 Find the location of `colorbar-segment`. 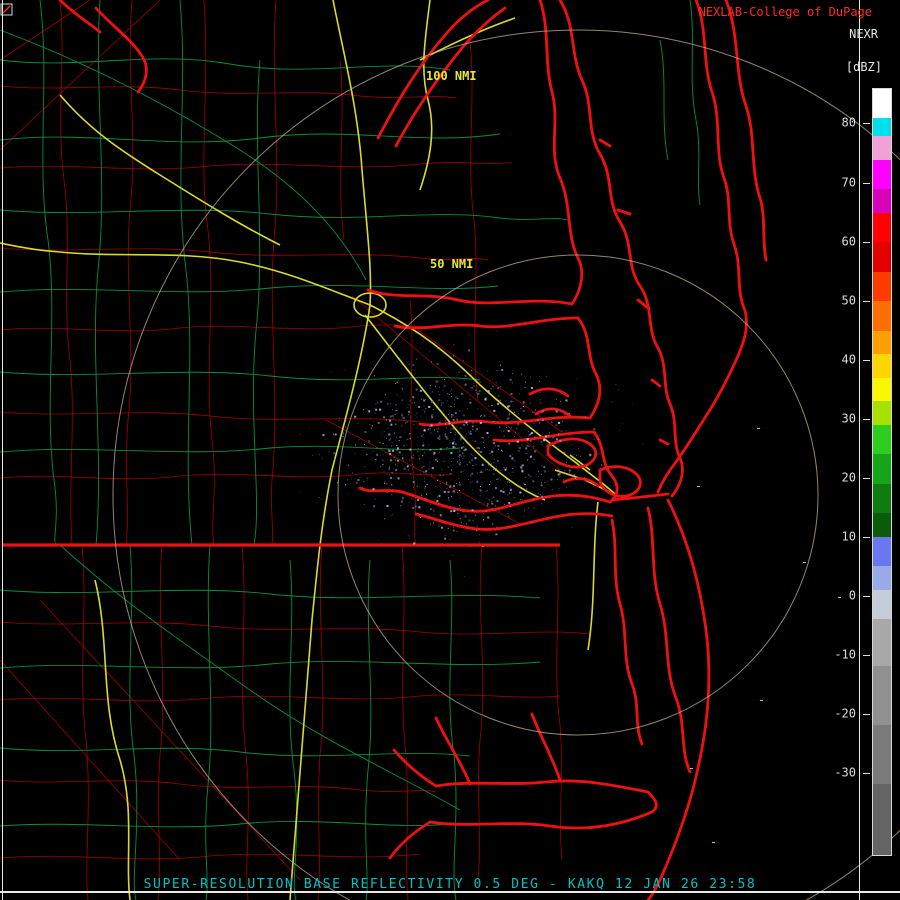

colorbar-segment is located at coordinates (882, 286).